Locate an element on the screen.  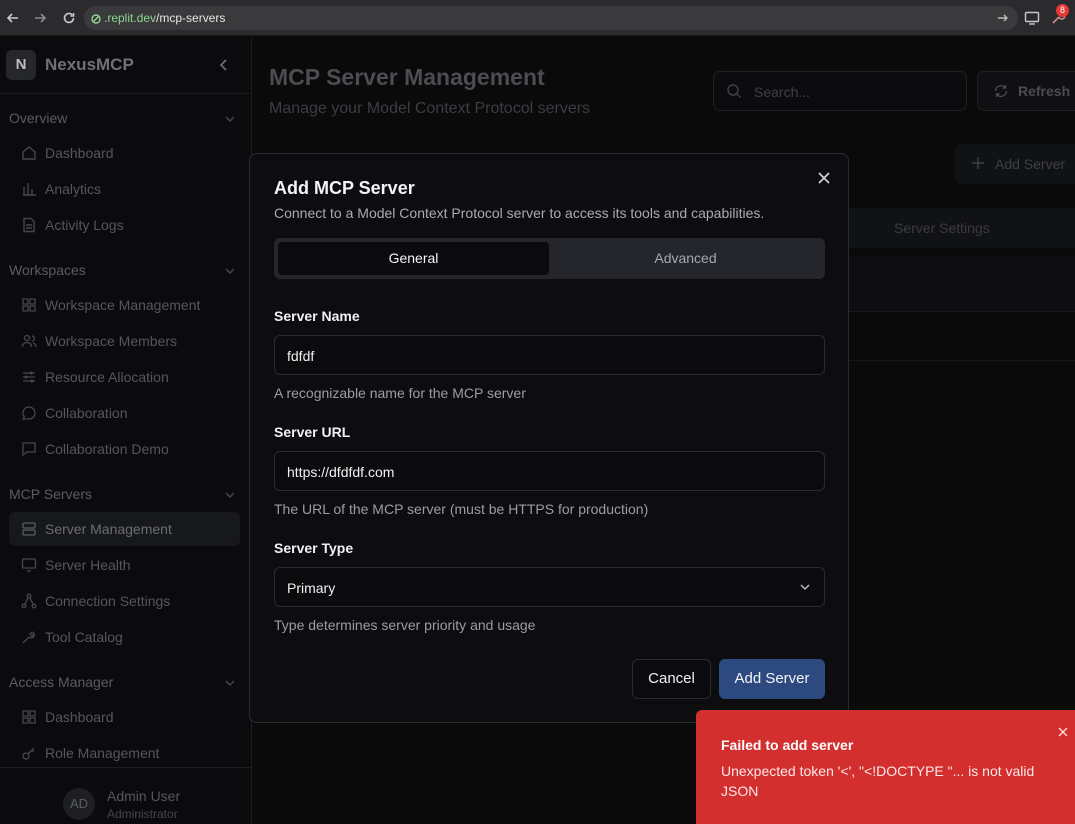
sidebar-item-resource-allocation: Resource Allocation is located at coordinates (124, 377).